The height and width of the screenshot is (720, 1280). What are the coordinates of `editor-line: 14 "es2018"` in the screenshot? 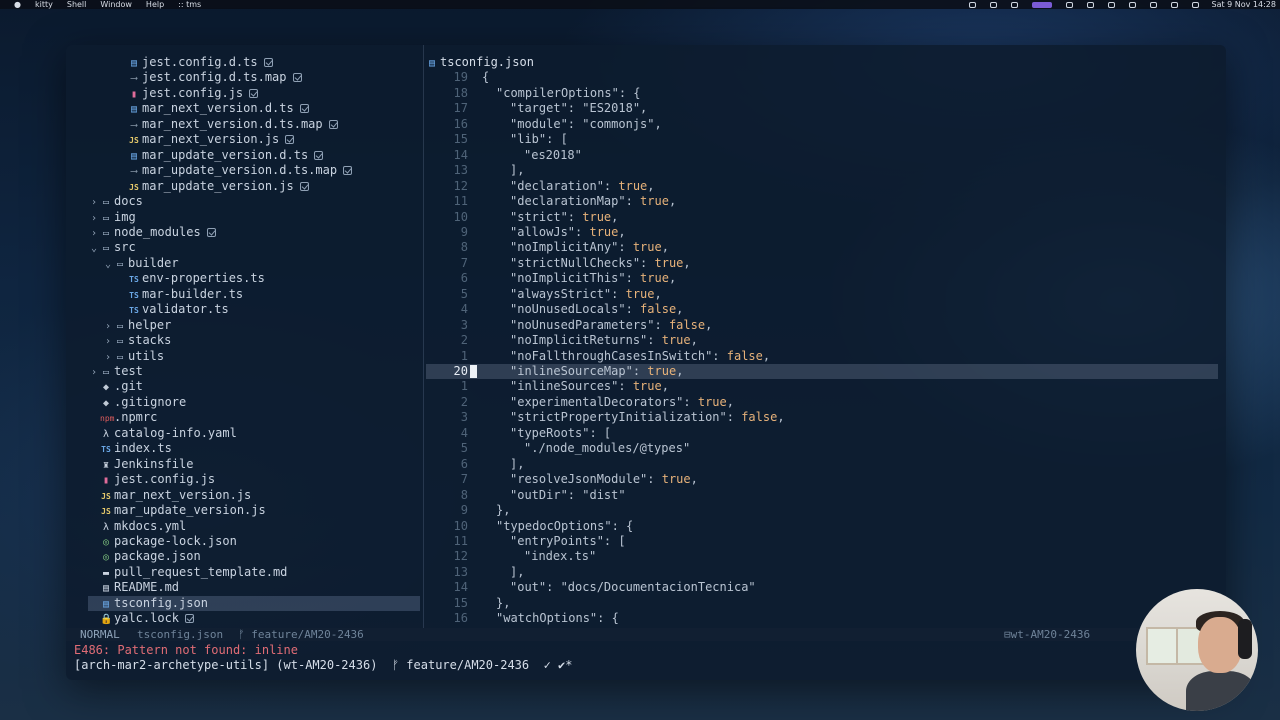 It's located at (822, 155).